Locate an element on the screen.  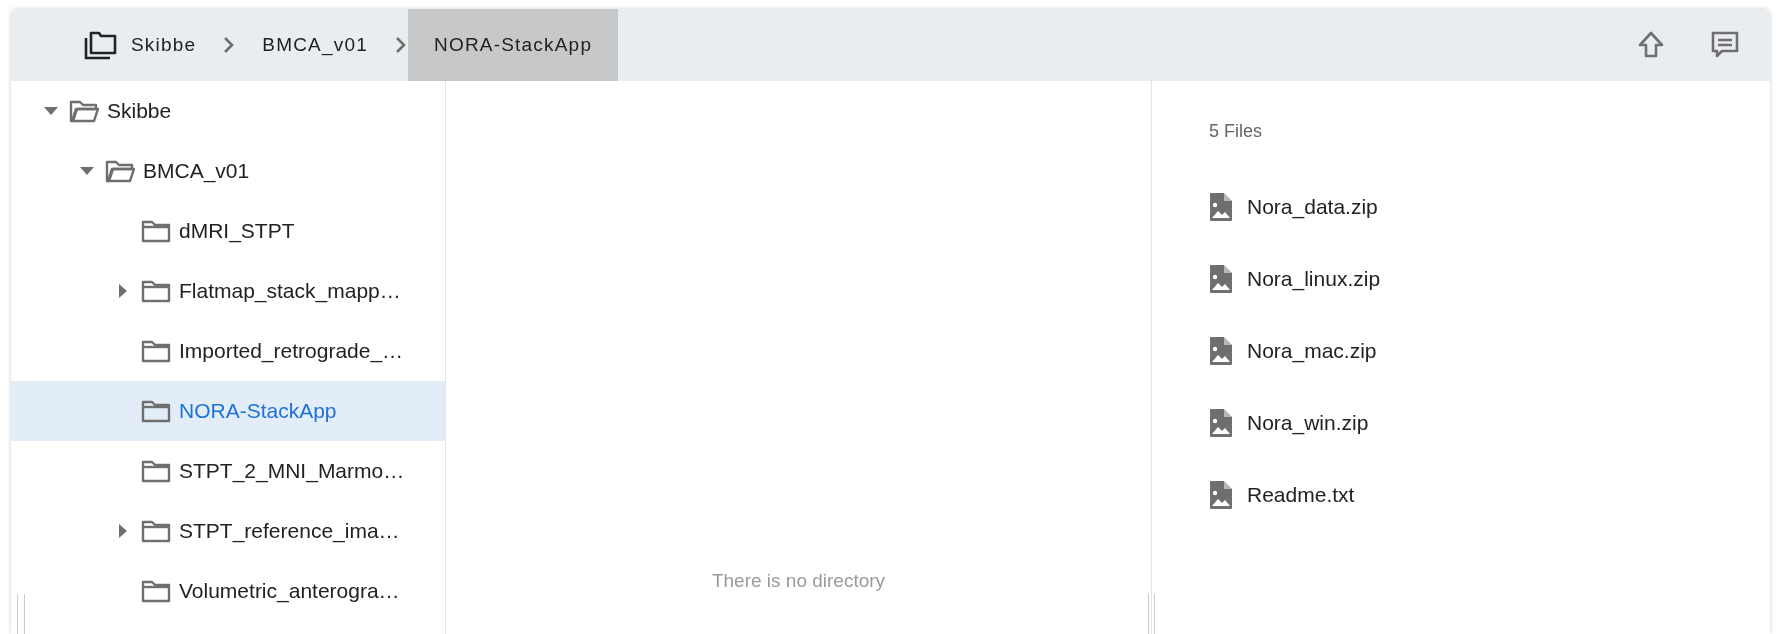
tree-item: BMCA_v01 is located at coordinates (228, 171).